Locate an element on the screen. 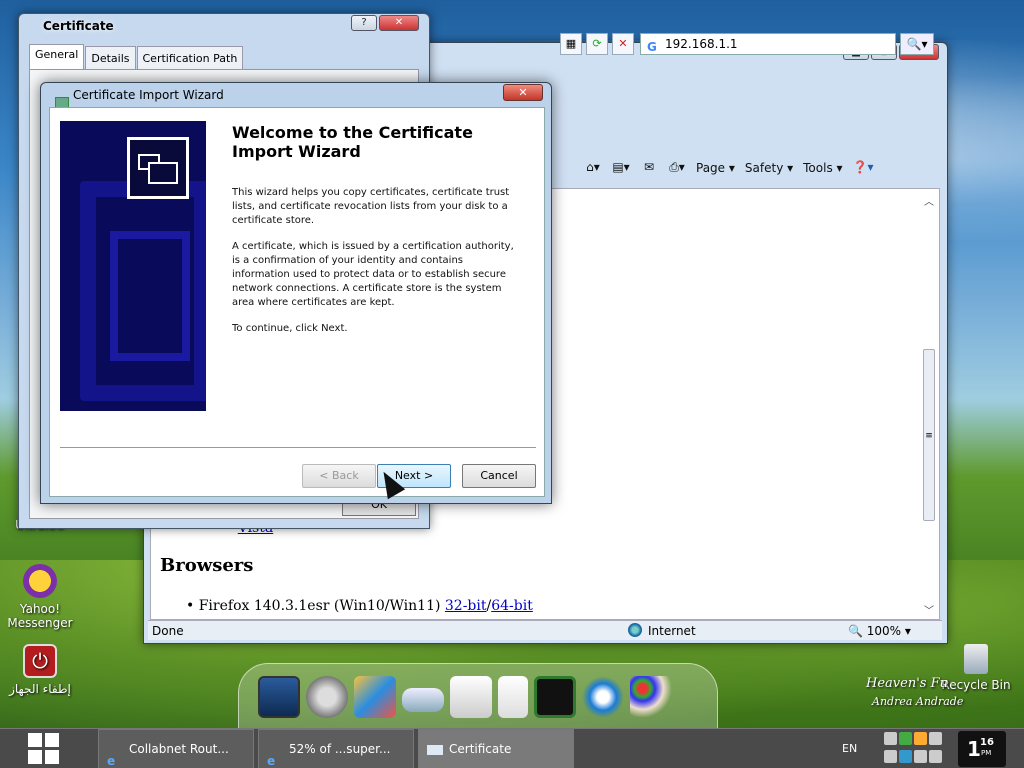 Image resolution: width=1024 pixels, height=768 pixels. tools-menu-label: Tools is located at coordinates (818, 168).